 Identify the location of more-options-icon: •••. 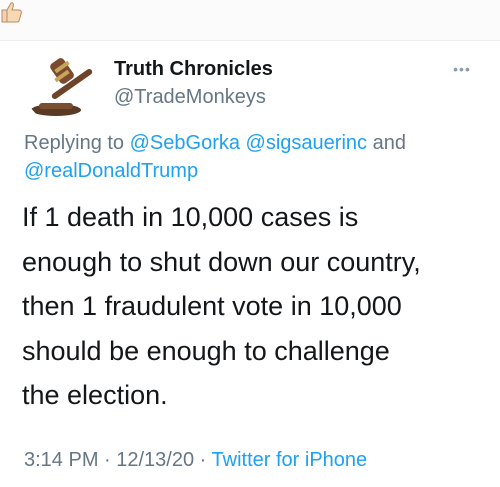
(462, 69).